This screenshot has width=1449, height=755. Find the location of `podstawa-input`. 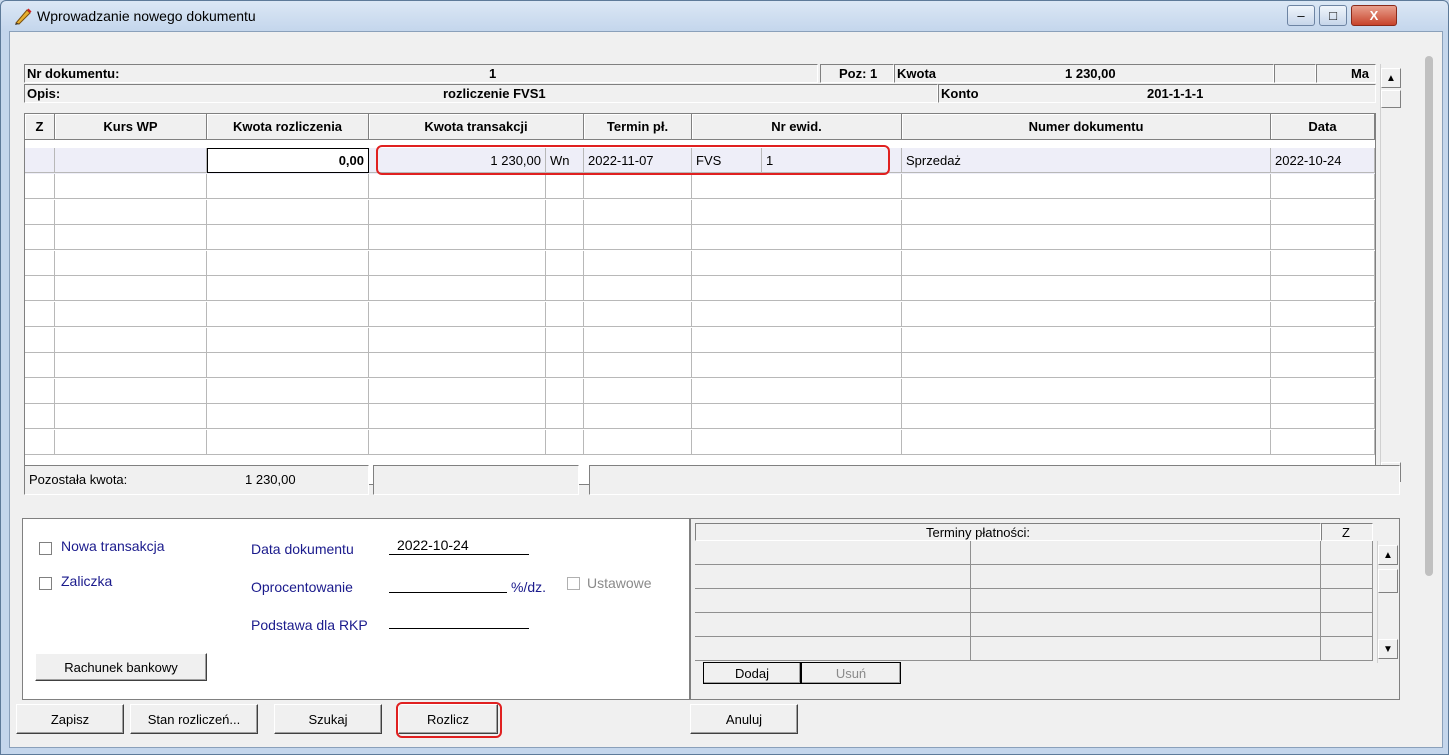

podstawa-input is located at coordinates (459, 620).